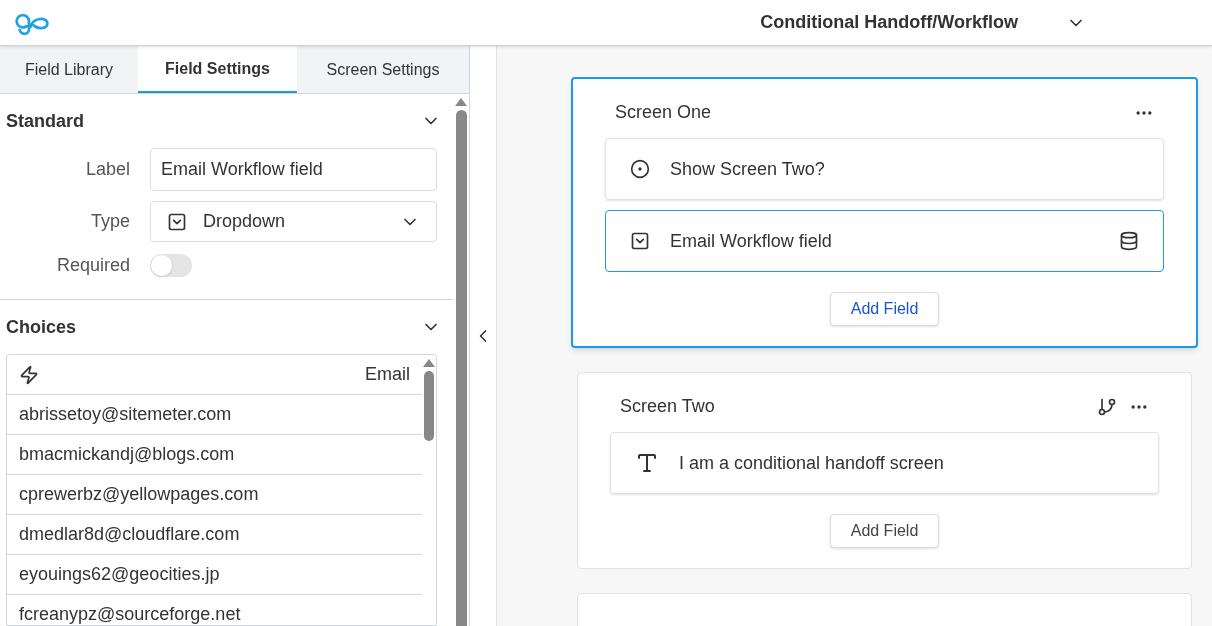 The width and height of the screenshot is (1212, 626). I want to click on branch-icon, so click(1107, 406).